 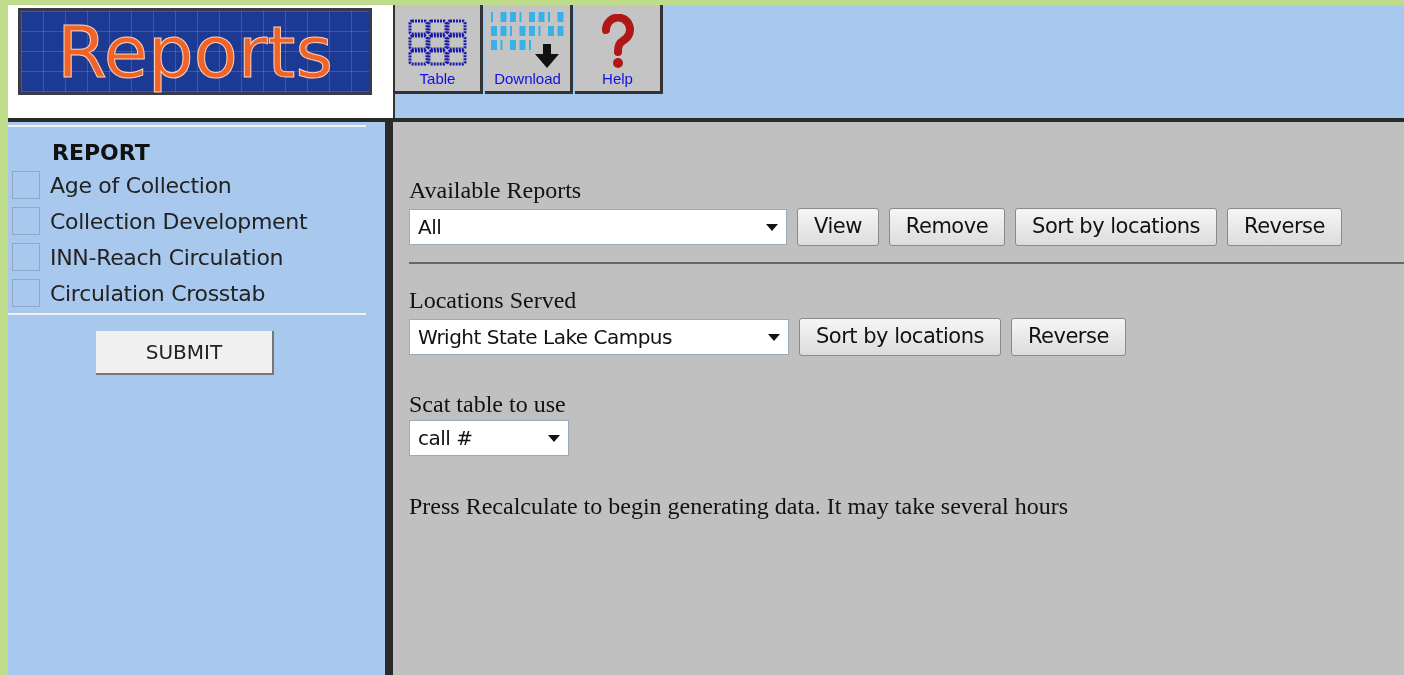 What do you see at coordinates (496, 190) in the screenshot?
I see `section-label: Available Reports` at bounding box center [496, 190].